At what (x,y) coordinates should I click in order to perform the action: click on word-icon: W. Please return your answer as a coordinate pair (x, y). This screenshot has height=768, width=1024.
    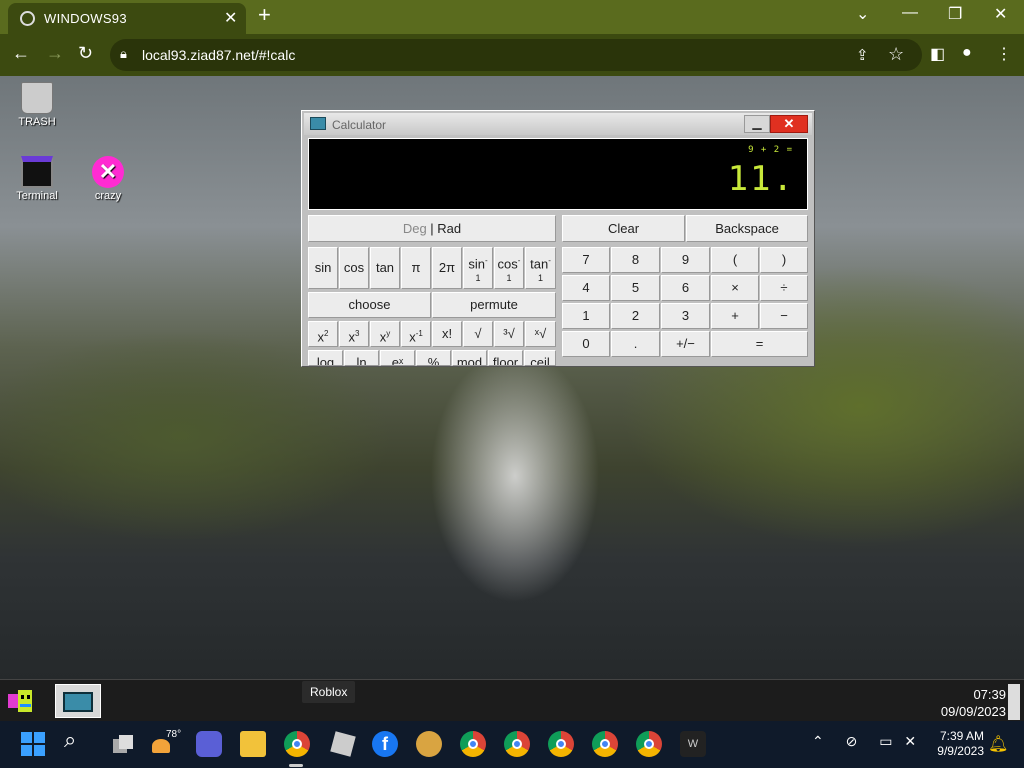
    Looking at the image, I should click on (693, 744).